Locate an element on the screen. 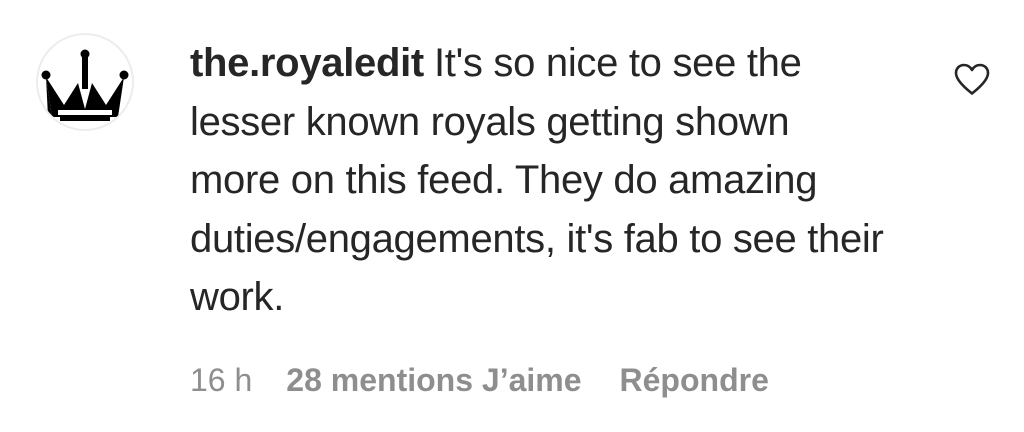 The width and height of the screenshot is (1024, 432). comment-timestamp: 16 h is located at coordinates (221, 380).